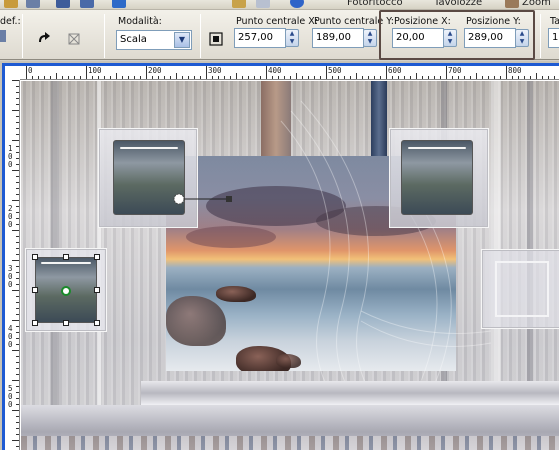  Describe the element at coordinates (10, 21) in the screenshot. I see `presets-label: def.:` at that location.